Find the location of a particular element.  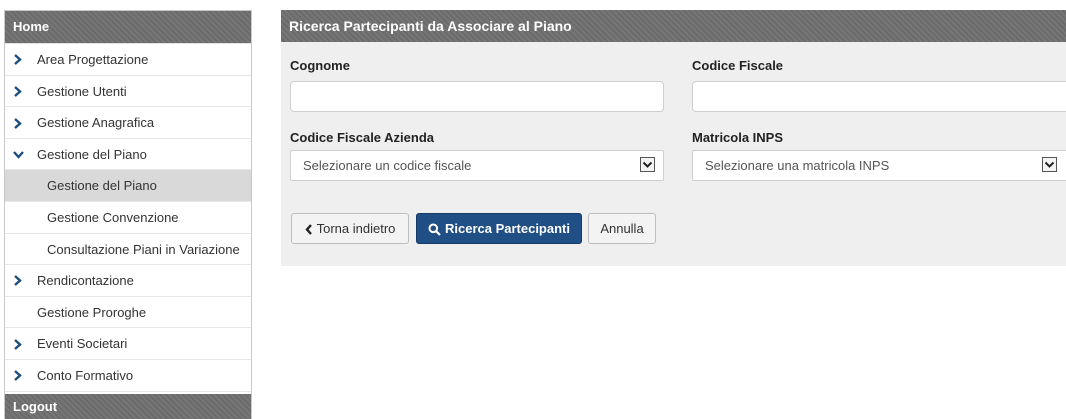

sidebar-item-label: Rendicontazione is located at coordinates (85, 281).